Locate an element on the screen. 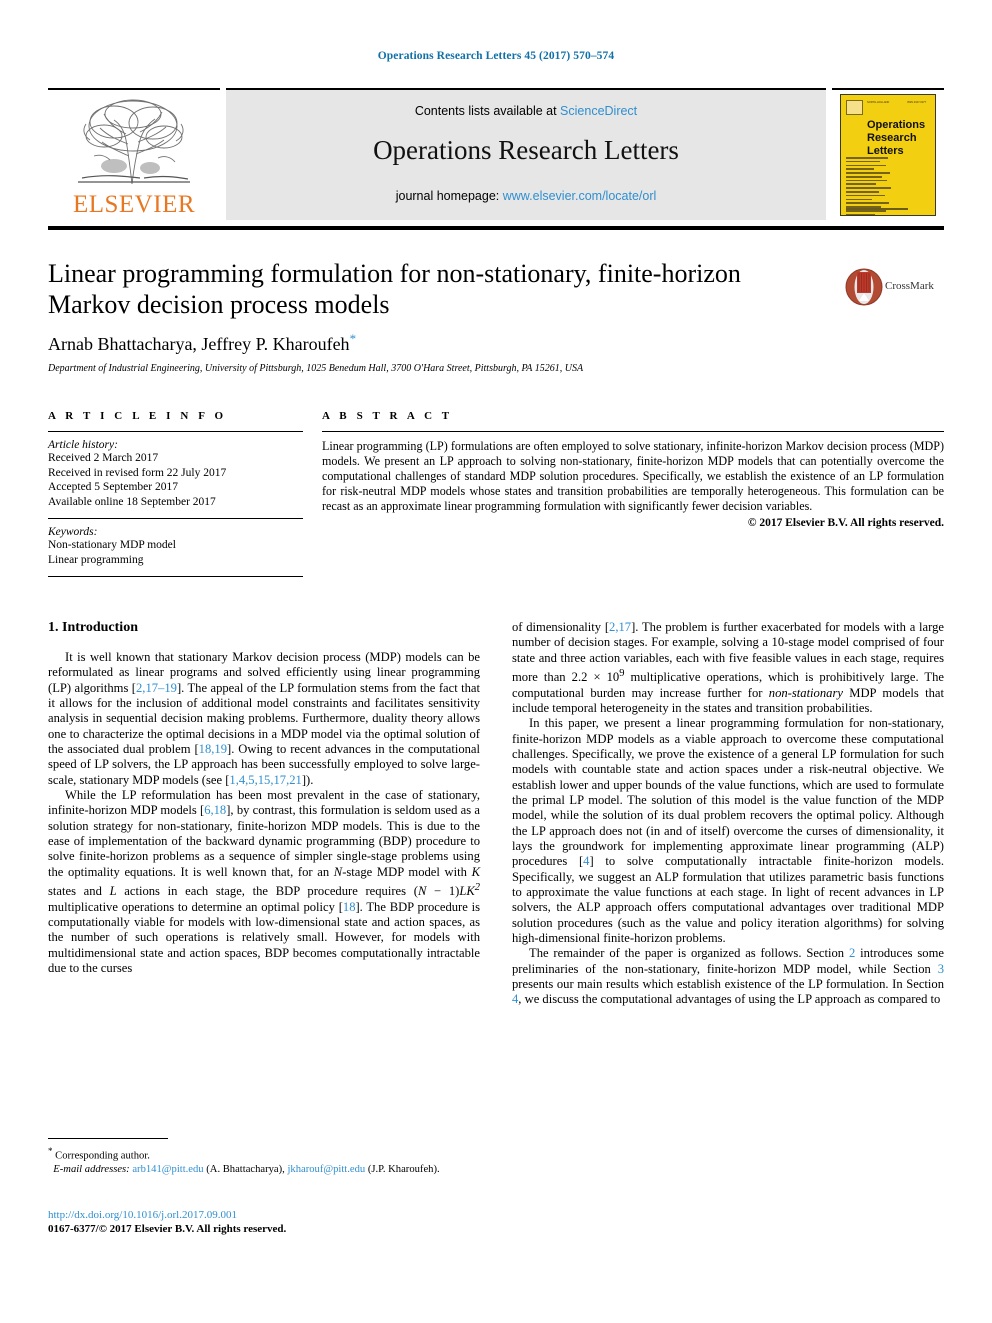  citation-link: 6,18 is located at coordinates (215, 810).